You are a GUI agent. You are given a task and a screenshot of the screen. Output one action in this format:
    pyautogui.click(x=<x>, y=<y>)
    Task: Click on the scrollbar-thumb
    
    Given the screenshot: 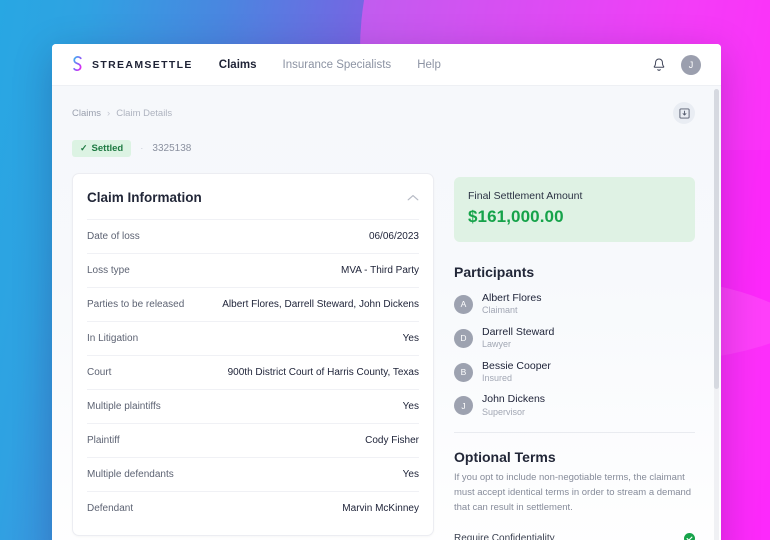 What is the action you would take?
    pyautogui.click(x=716, y=239)
    